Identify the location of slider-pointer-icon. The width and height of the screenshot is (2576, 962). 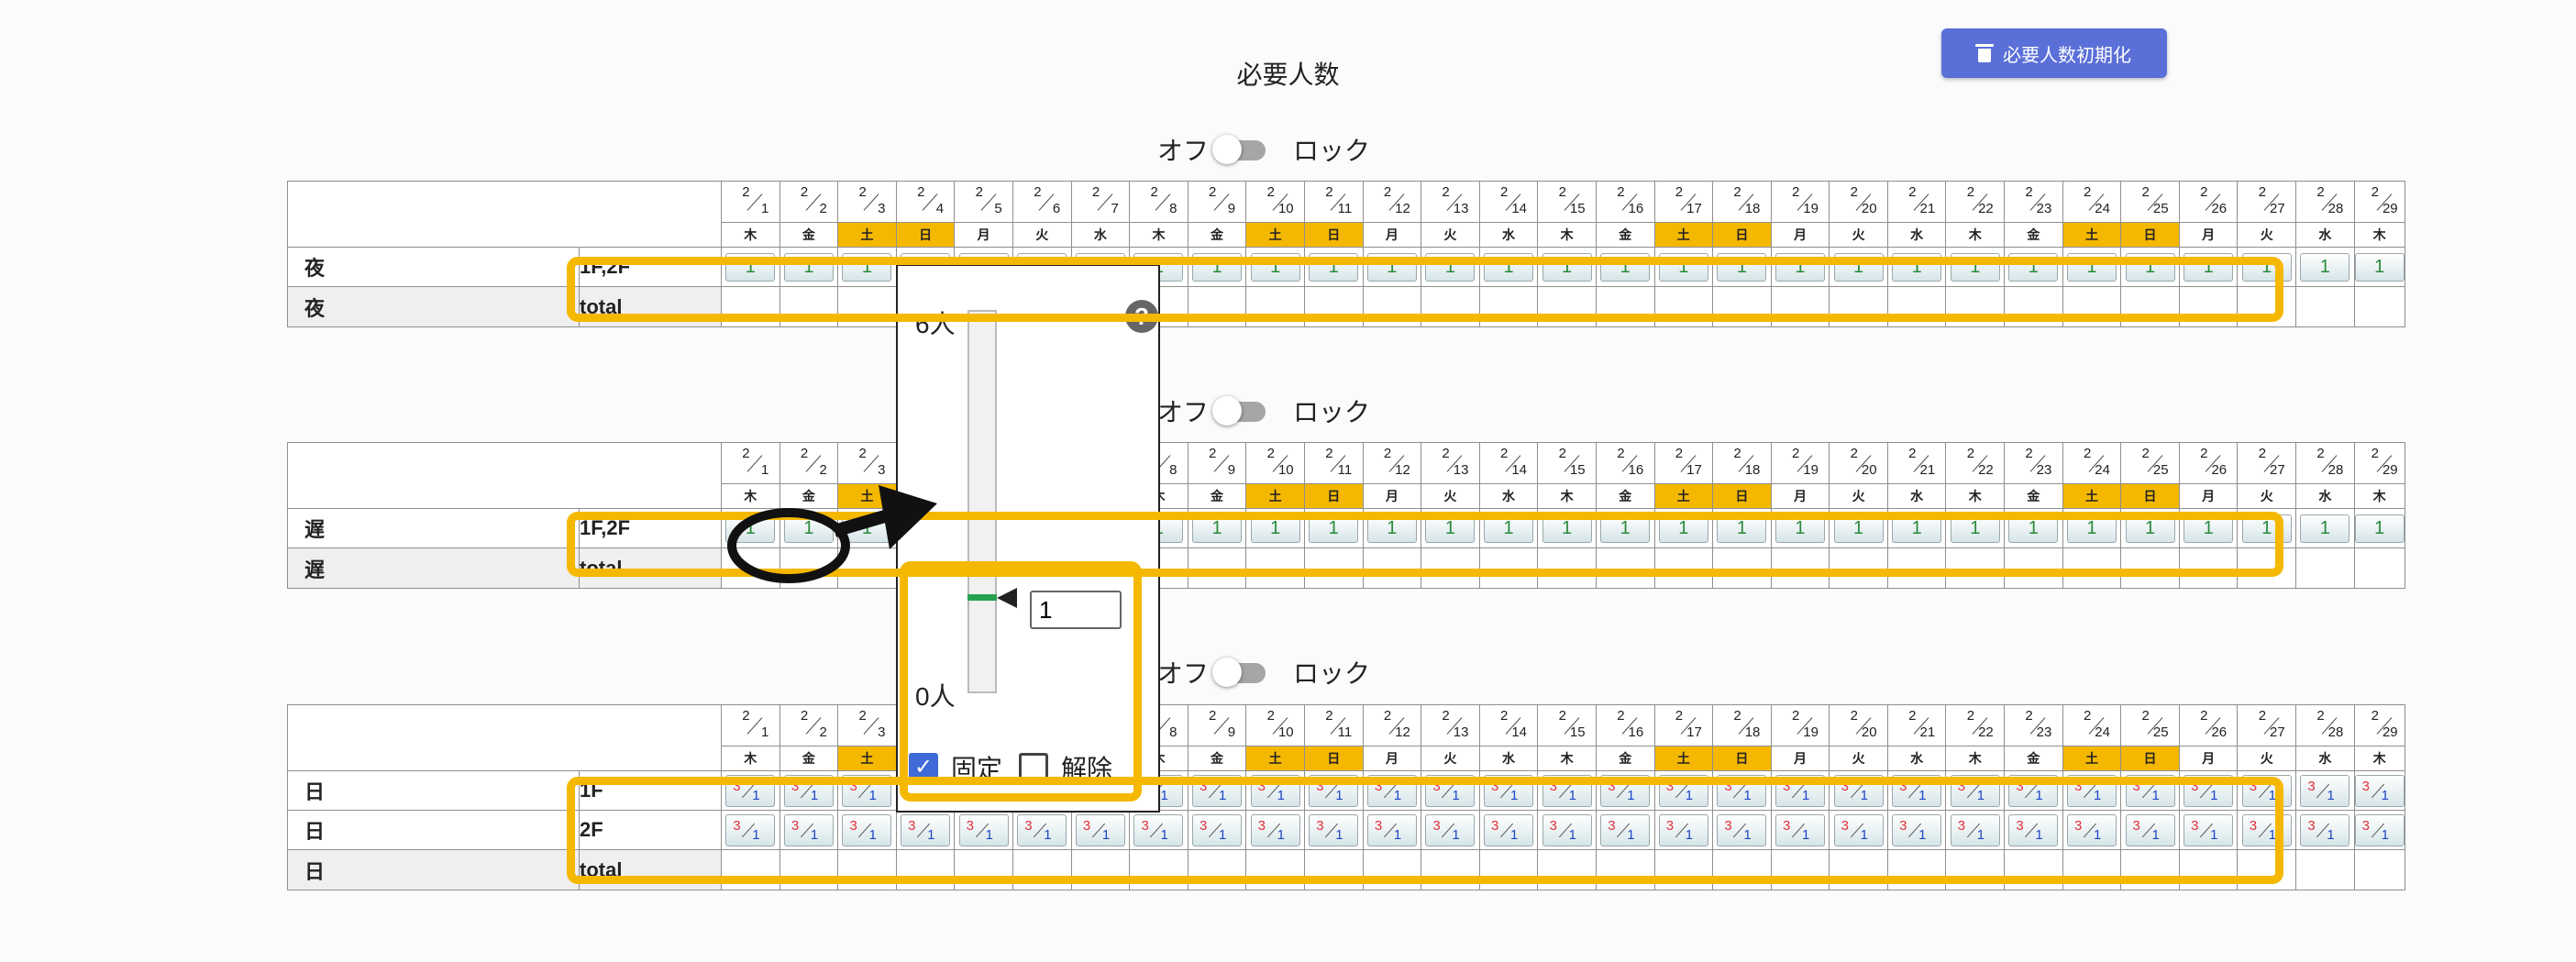
(1007, 598).